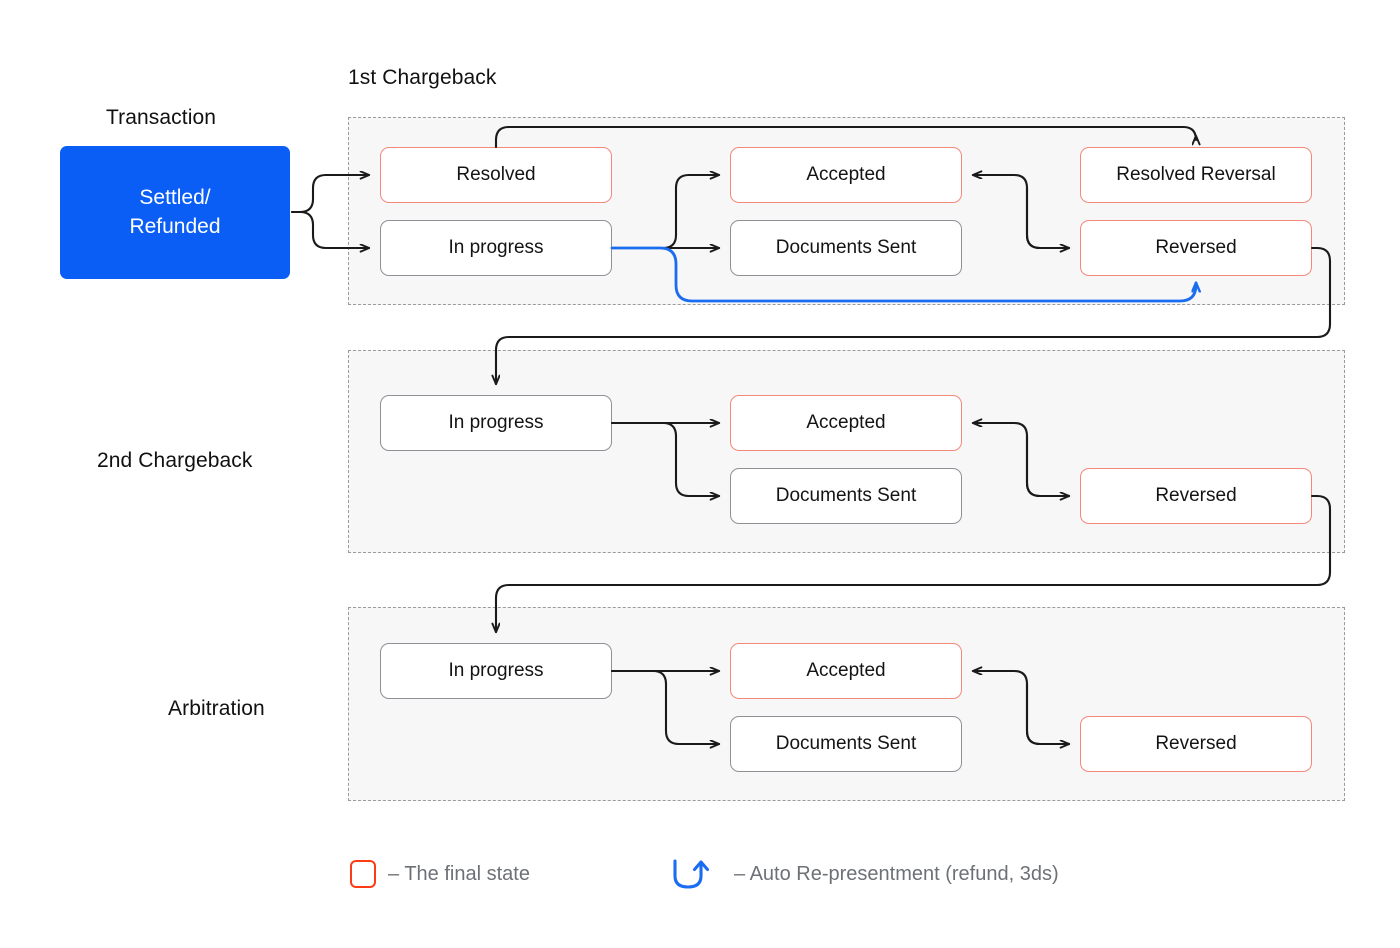  What do you see at coordinates (363, 874) in the screenshot?
I see `rounded-square-outline-icon` at bounding box center [363, 874].